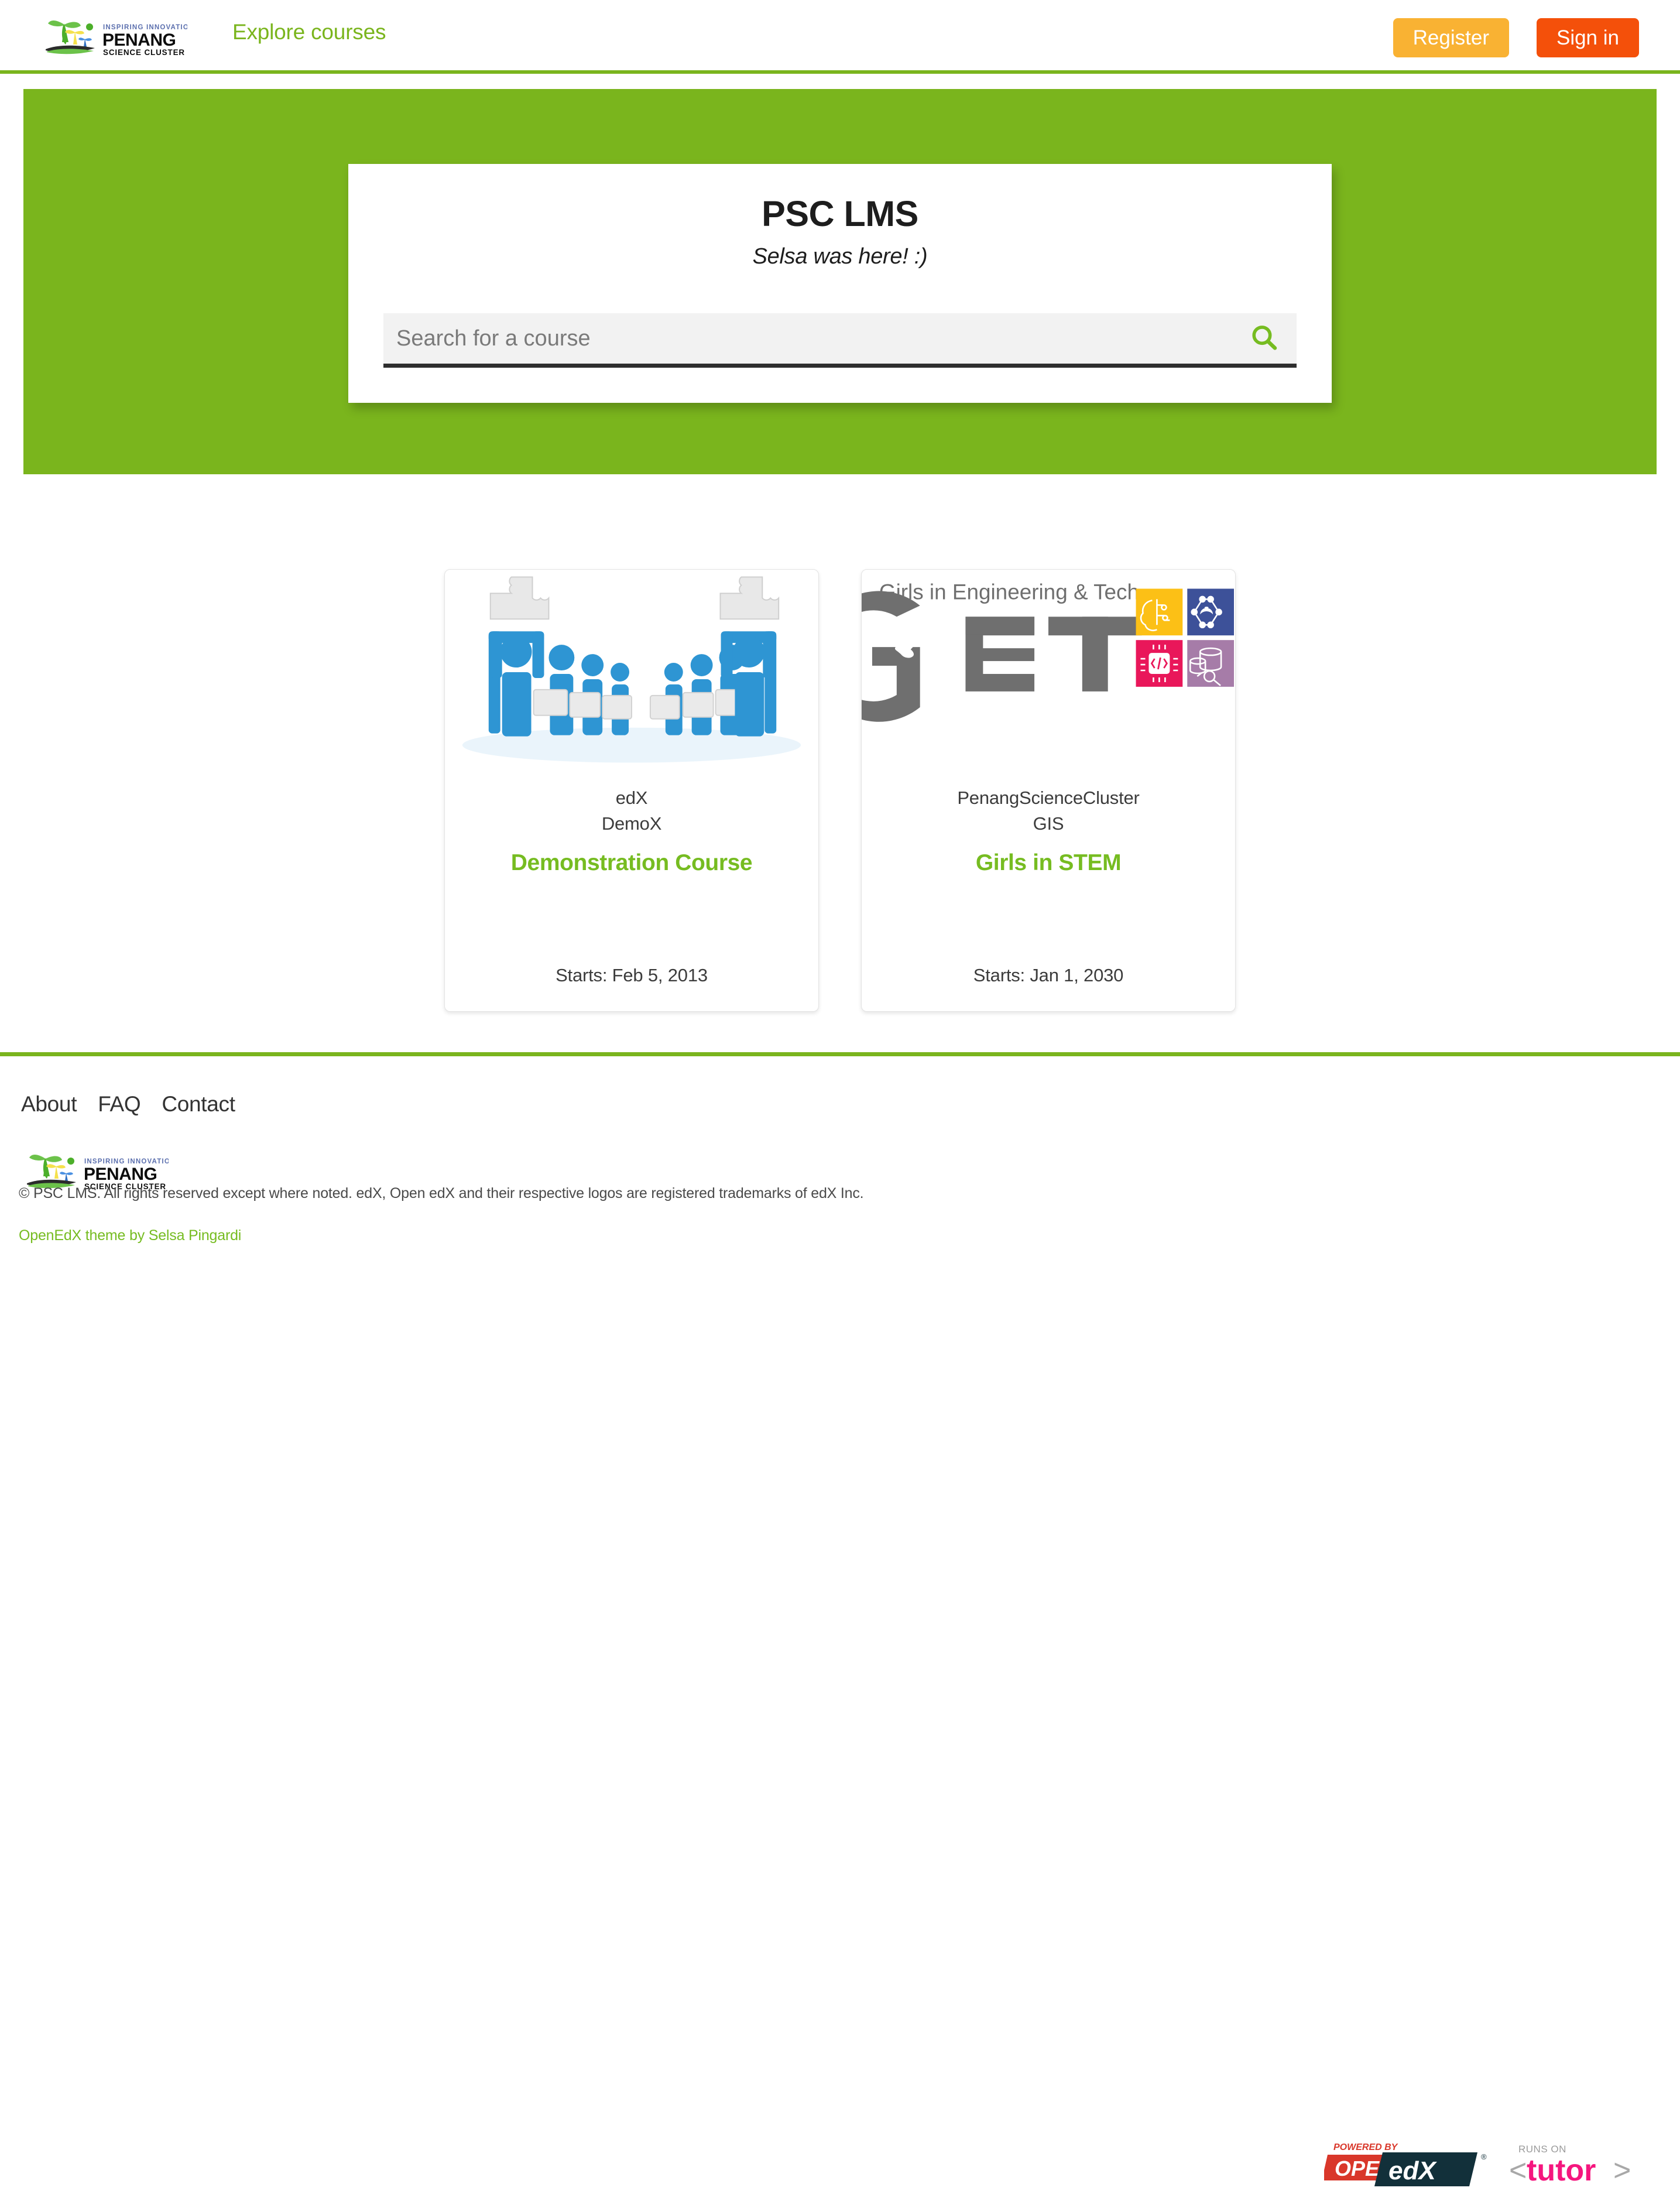  I want to click on svg-text: POWERED BY, so click(1365, 2147).